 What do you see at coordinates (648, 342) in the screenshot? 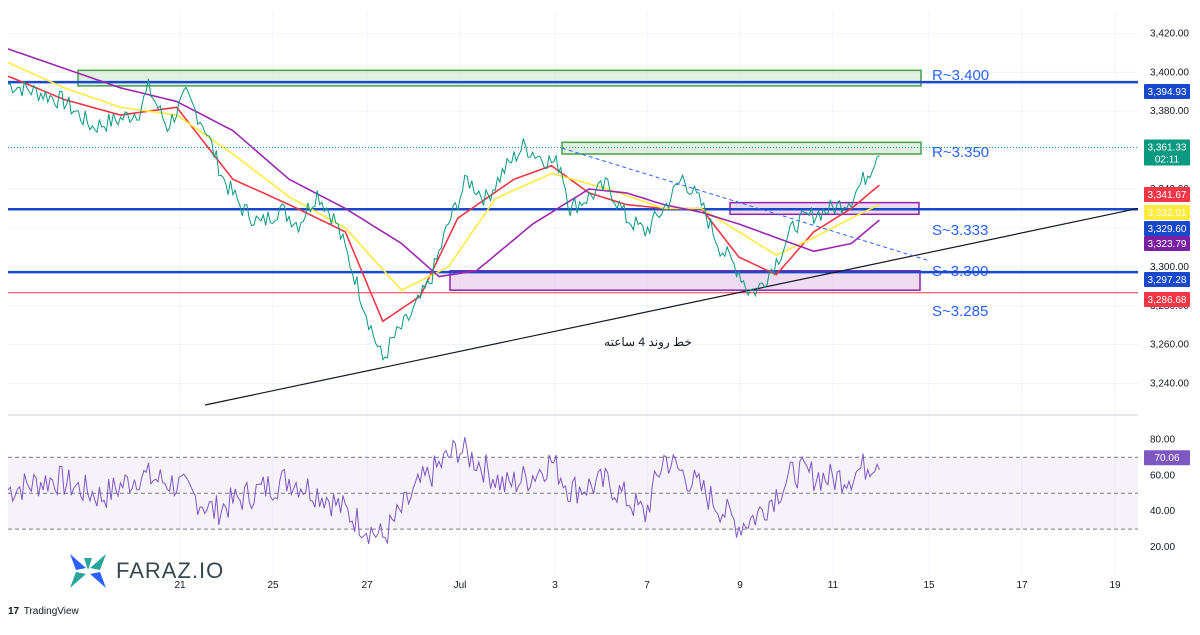
I see `trendline-label: خط روند 4 ساعته` at bounding box center [648, 342].